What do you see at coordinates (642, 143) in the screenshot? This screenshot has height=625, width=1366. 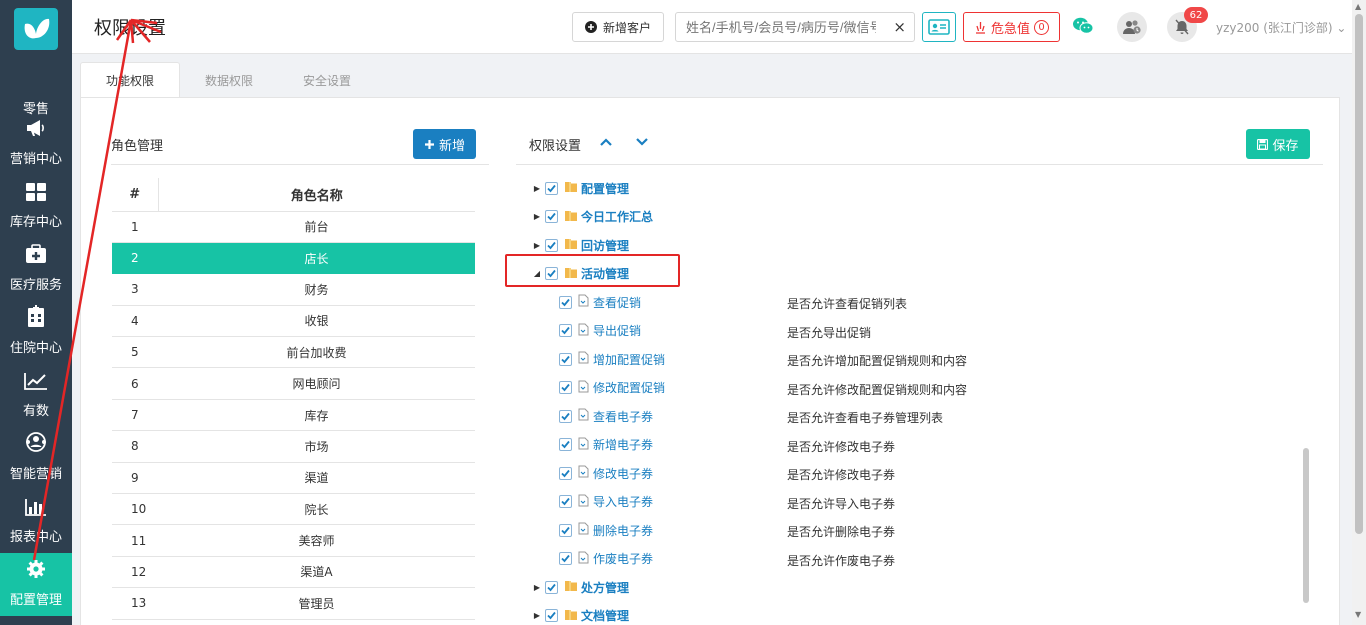 I see `expand-all-button` at bounding box center [642, 143].